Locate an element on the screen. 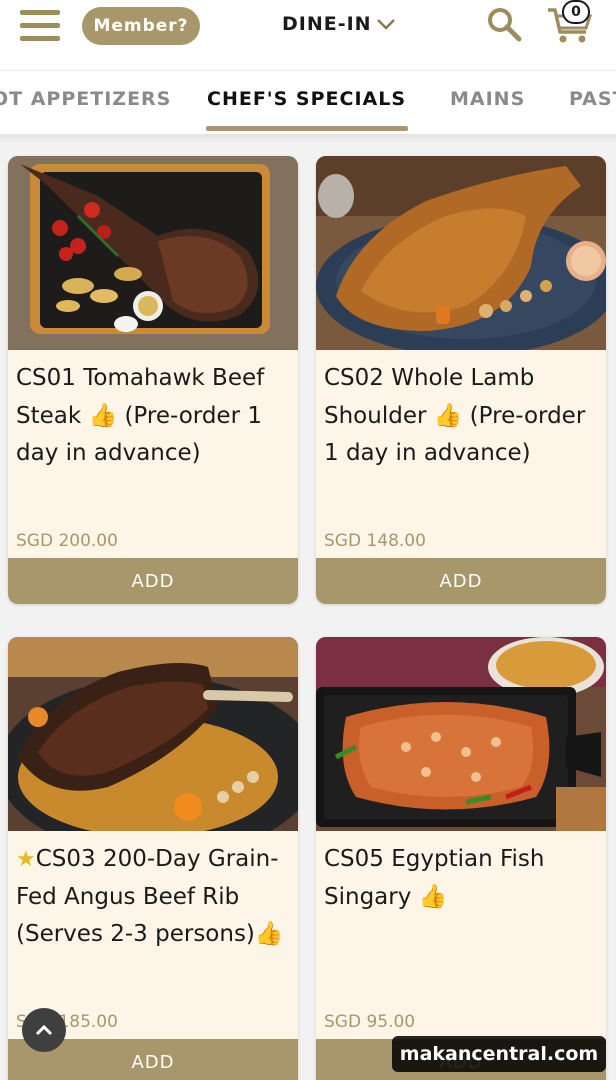 This screenshot has width=616, height=1080. member-button: Member? is located at coordinates (141, 26).